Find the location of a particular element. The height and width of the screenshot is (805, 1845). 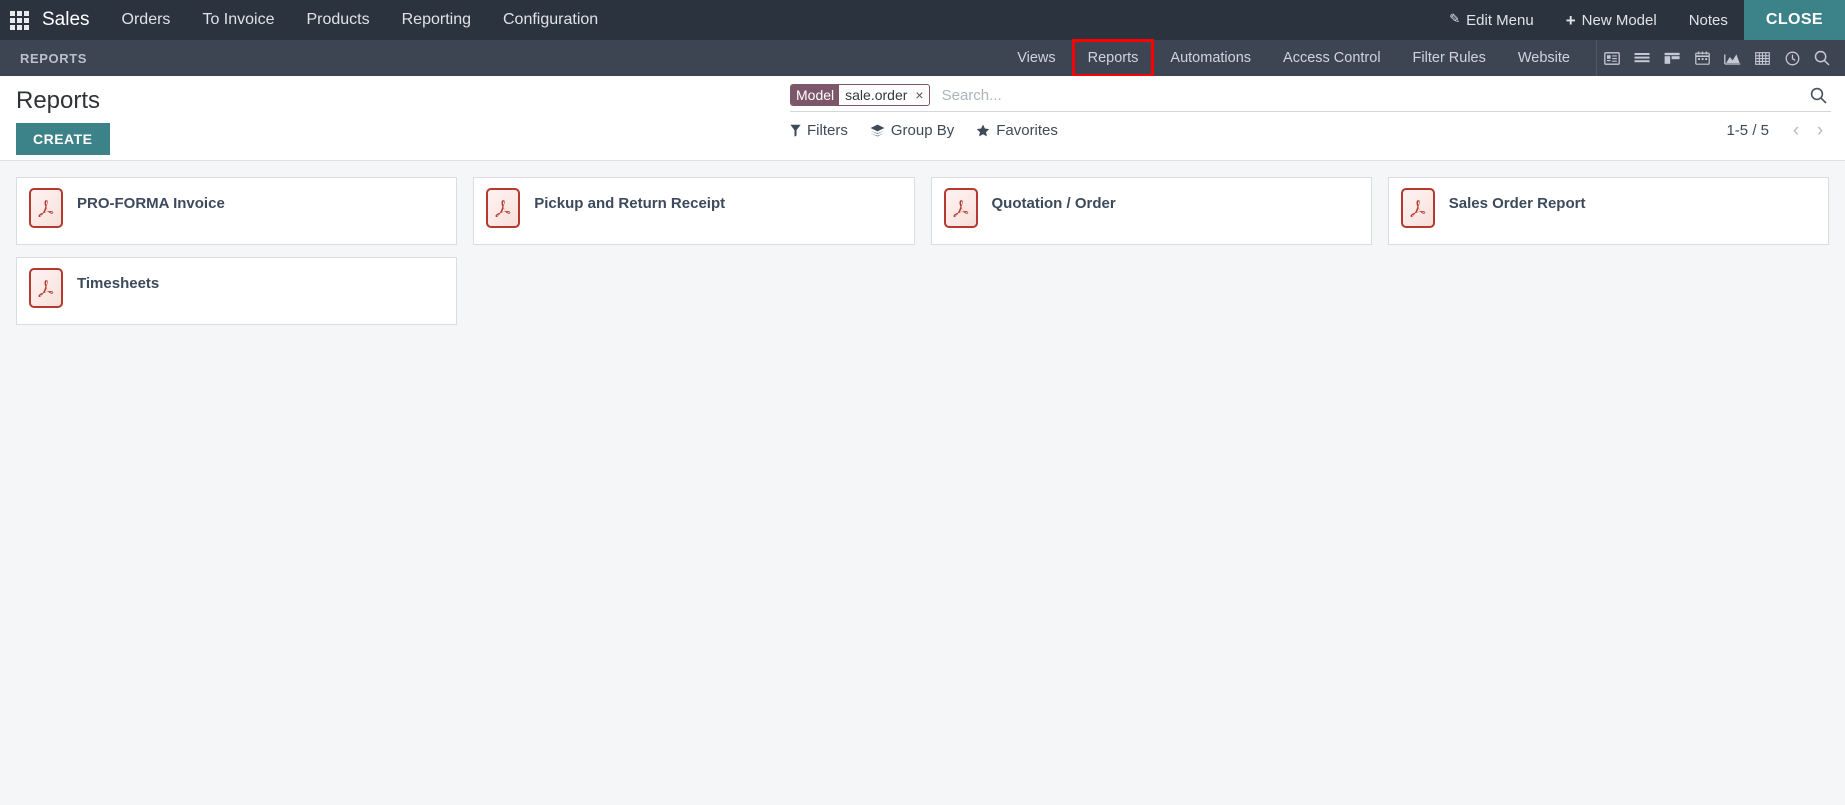

apps-grid-glyph is located at coordinates (19, 20).